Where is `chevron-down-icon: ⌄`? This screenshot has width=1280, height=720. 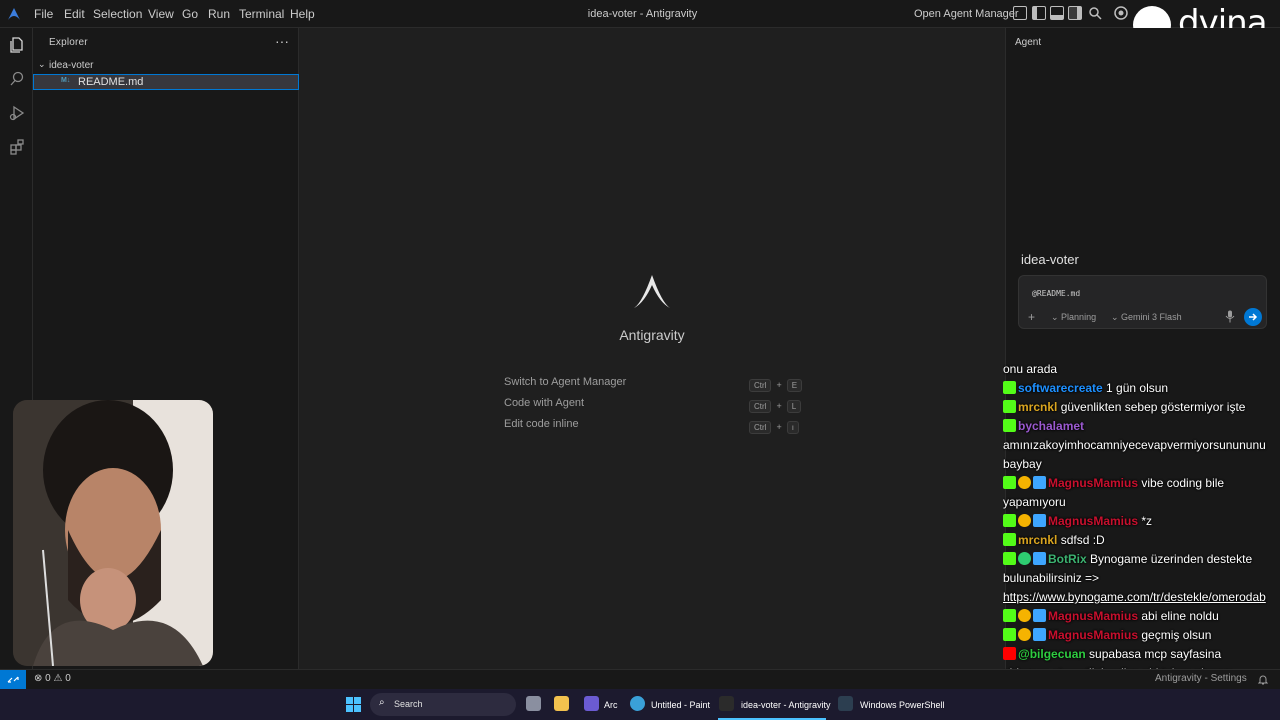 chevron-down-icon: ⌄ is located at coordinates (1056, 317).